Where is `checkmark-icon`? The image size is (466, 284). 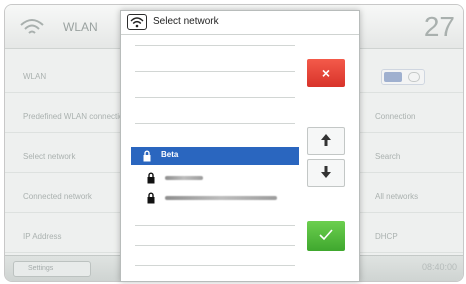
checkmark-icon is located at coordinates (326, 234).